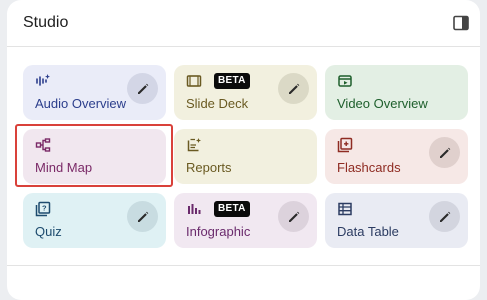 This screenshot has height=300, width=487. What do you see at coordinates (48, 231) in the screenshot?
I see `card-label: Quiz` at bounding box center [48, 231].